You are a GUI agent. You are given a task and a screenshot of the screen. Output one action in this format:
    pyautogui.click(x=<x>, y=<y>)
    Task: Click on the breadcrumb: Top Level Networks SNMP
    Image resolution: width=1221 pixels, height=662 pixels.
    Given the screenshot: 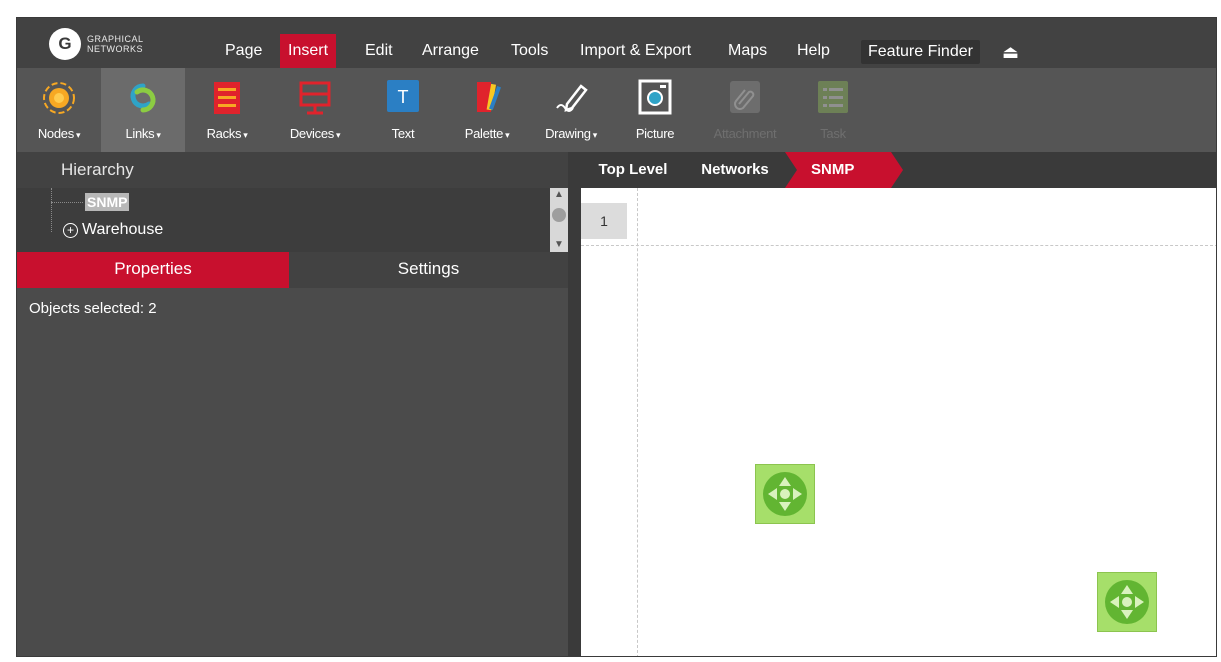 What is the action you would take?
    pyautogui.click(x=898, y=170)
    